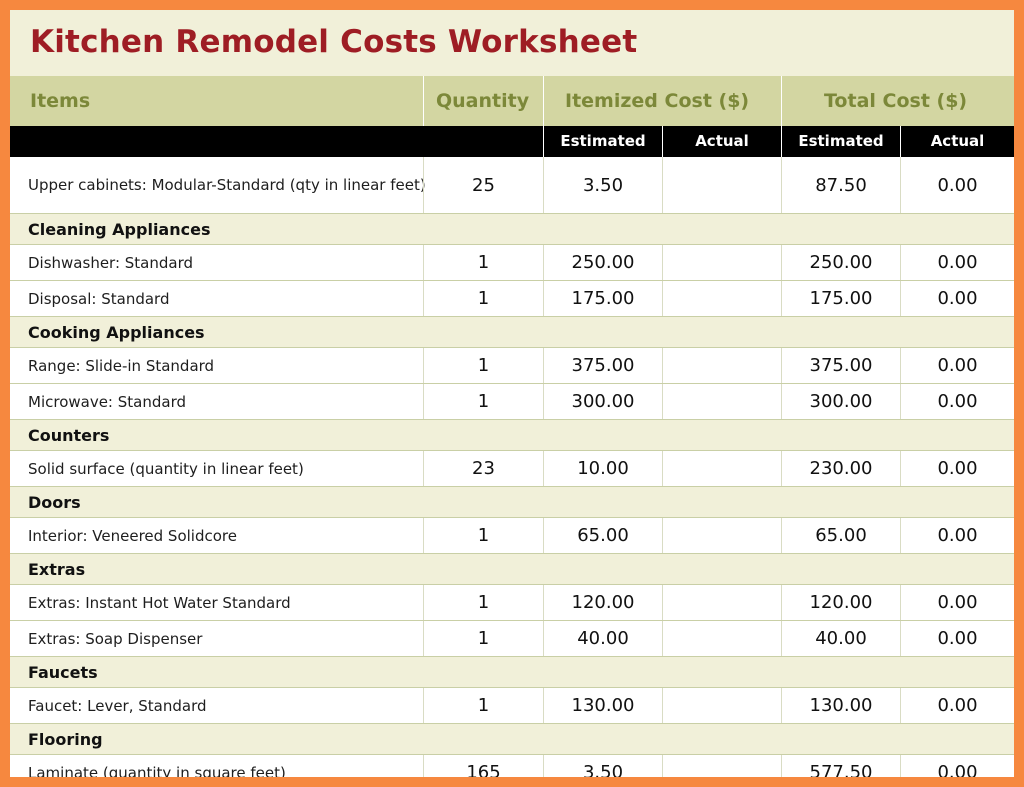 The image size is (1024, 787). What do you see at coordinates (602, 468) in the screenshot?
I see `itemized-estimated-cell: 10.00` at bounding box center [602, 468].